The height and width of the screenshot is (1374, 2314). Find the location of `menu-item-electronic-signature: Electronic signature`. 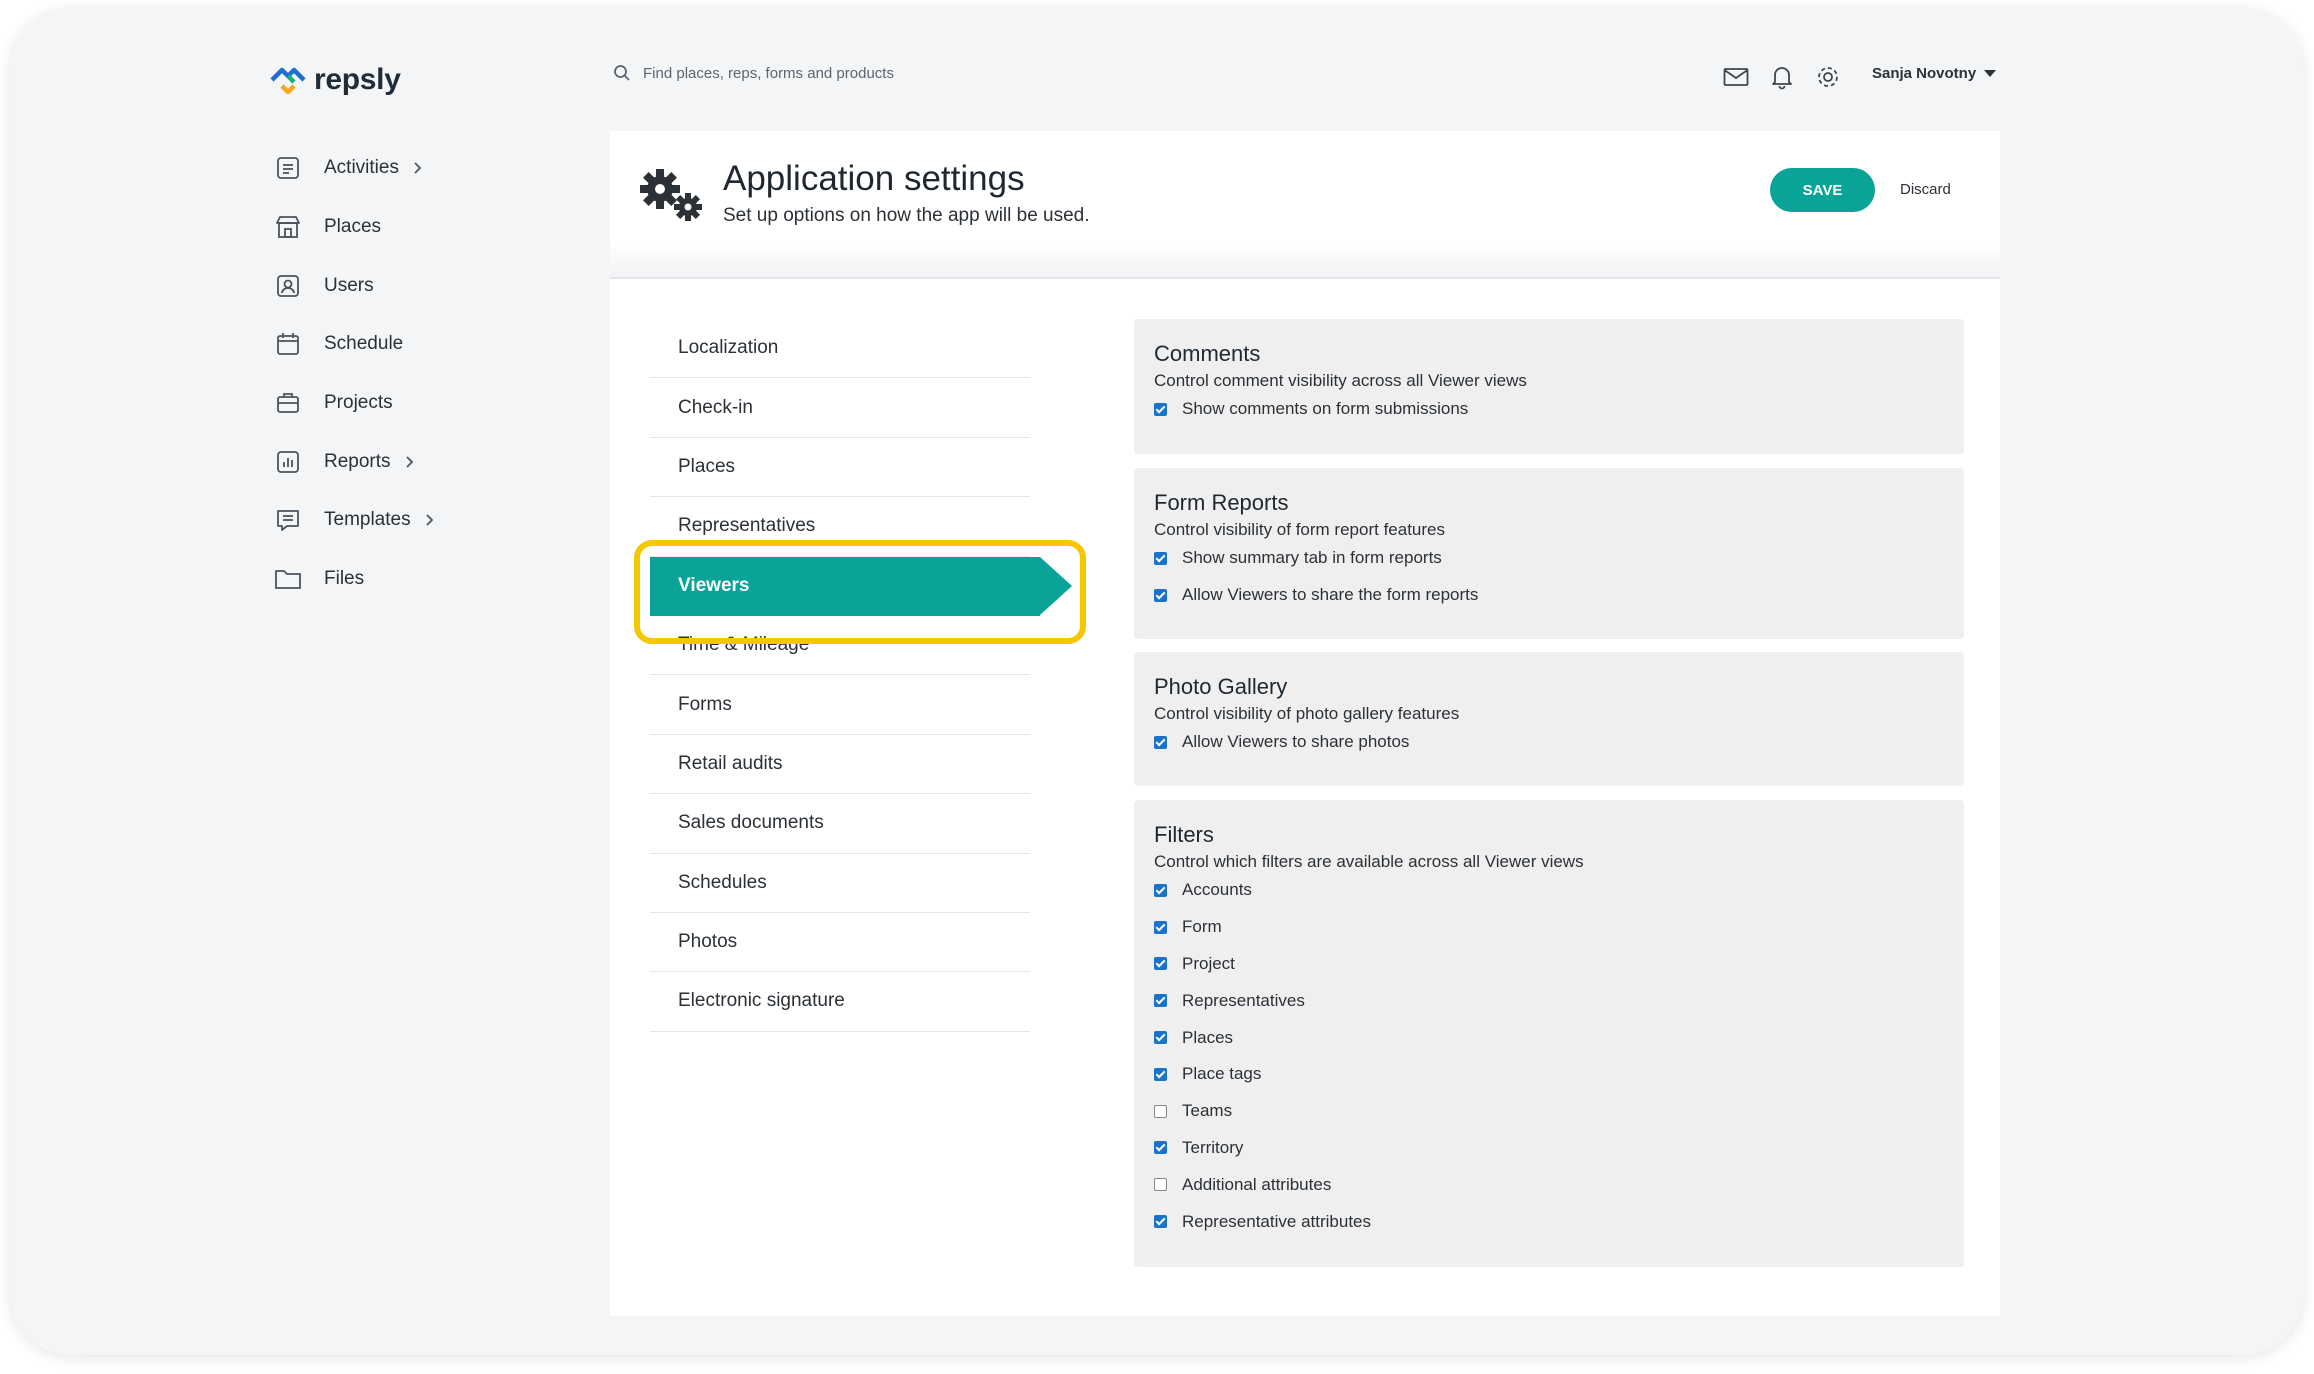

menu-item-electronic-signature: Electronic signature is located at coordinates (840, 1002).